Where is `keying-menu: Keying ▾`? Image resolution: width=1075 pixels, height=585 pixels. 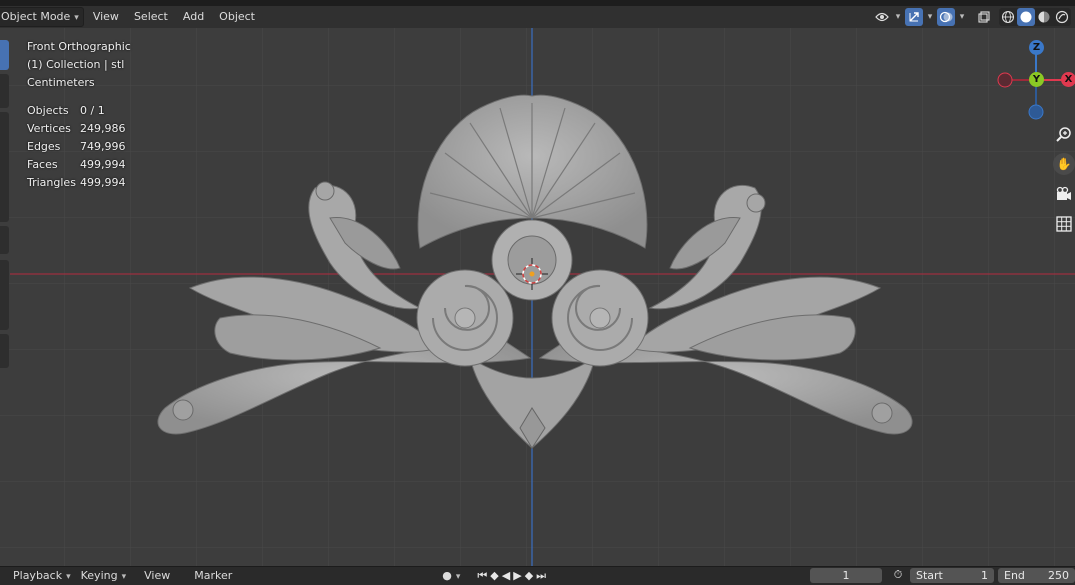
keying-menu: Keying ▾ is located at coordinates (103, 576).